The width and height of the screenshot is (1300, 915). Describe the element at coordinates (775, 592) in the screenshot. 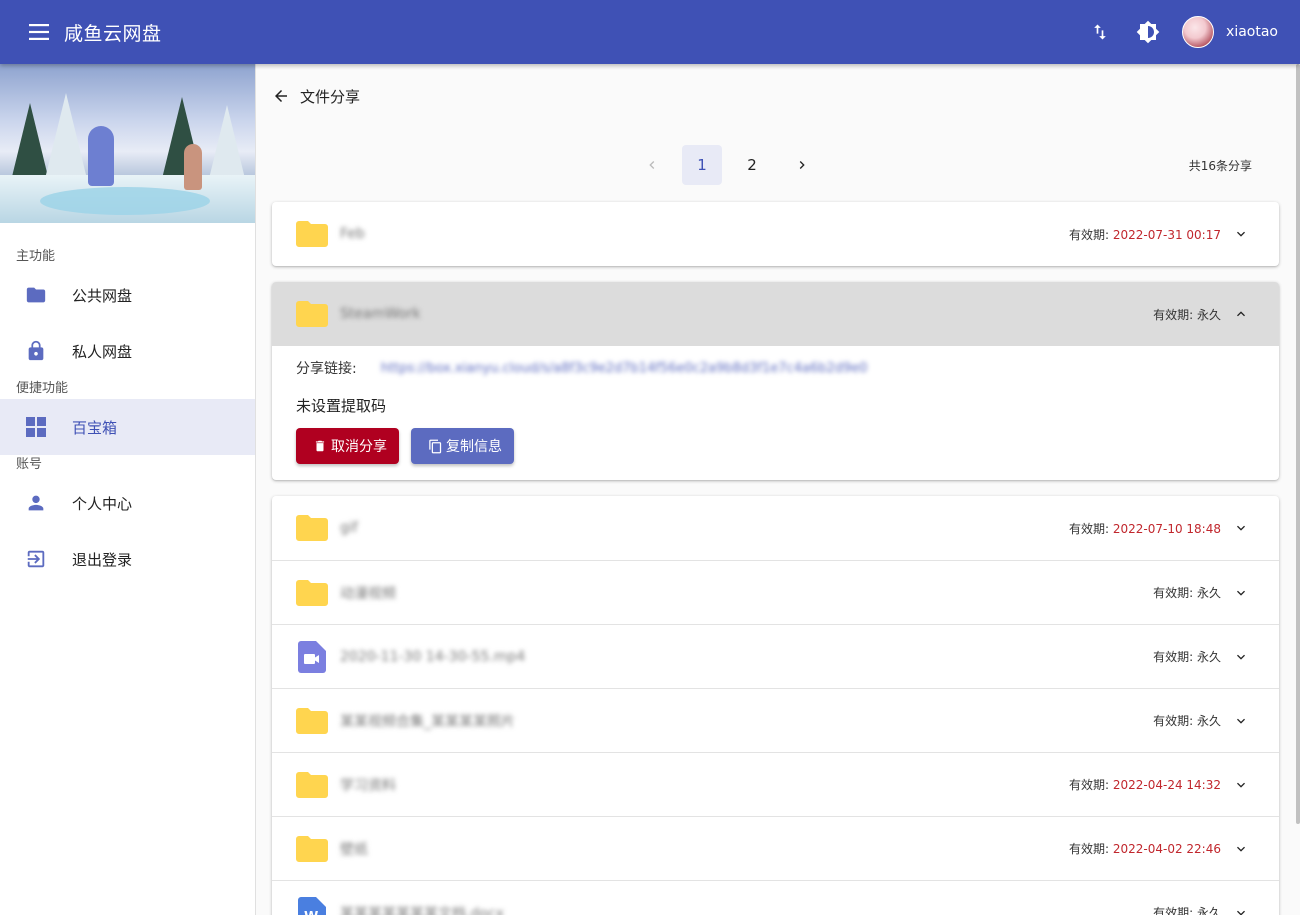

I see `share-row: 动漫视频 有效期: 永久` at that location.